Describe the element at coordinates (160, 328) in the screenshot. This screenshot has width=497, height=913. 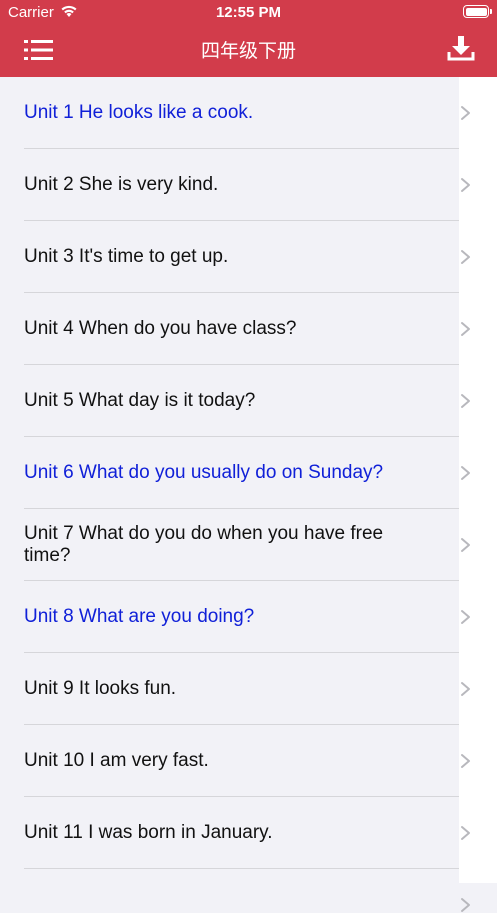
I see `unit-title: Unit 4 When do you have class?` at that location.